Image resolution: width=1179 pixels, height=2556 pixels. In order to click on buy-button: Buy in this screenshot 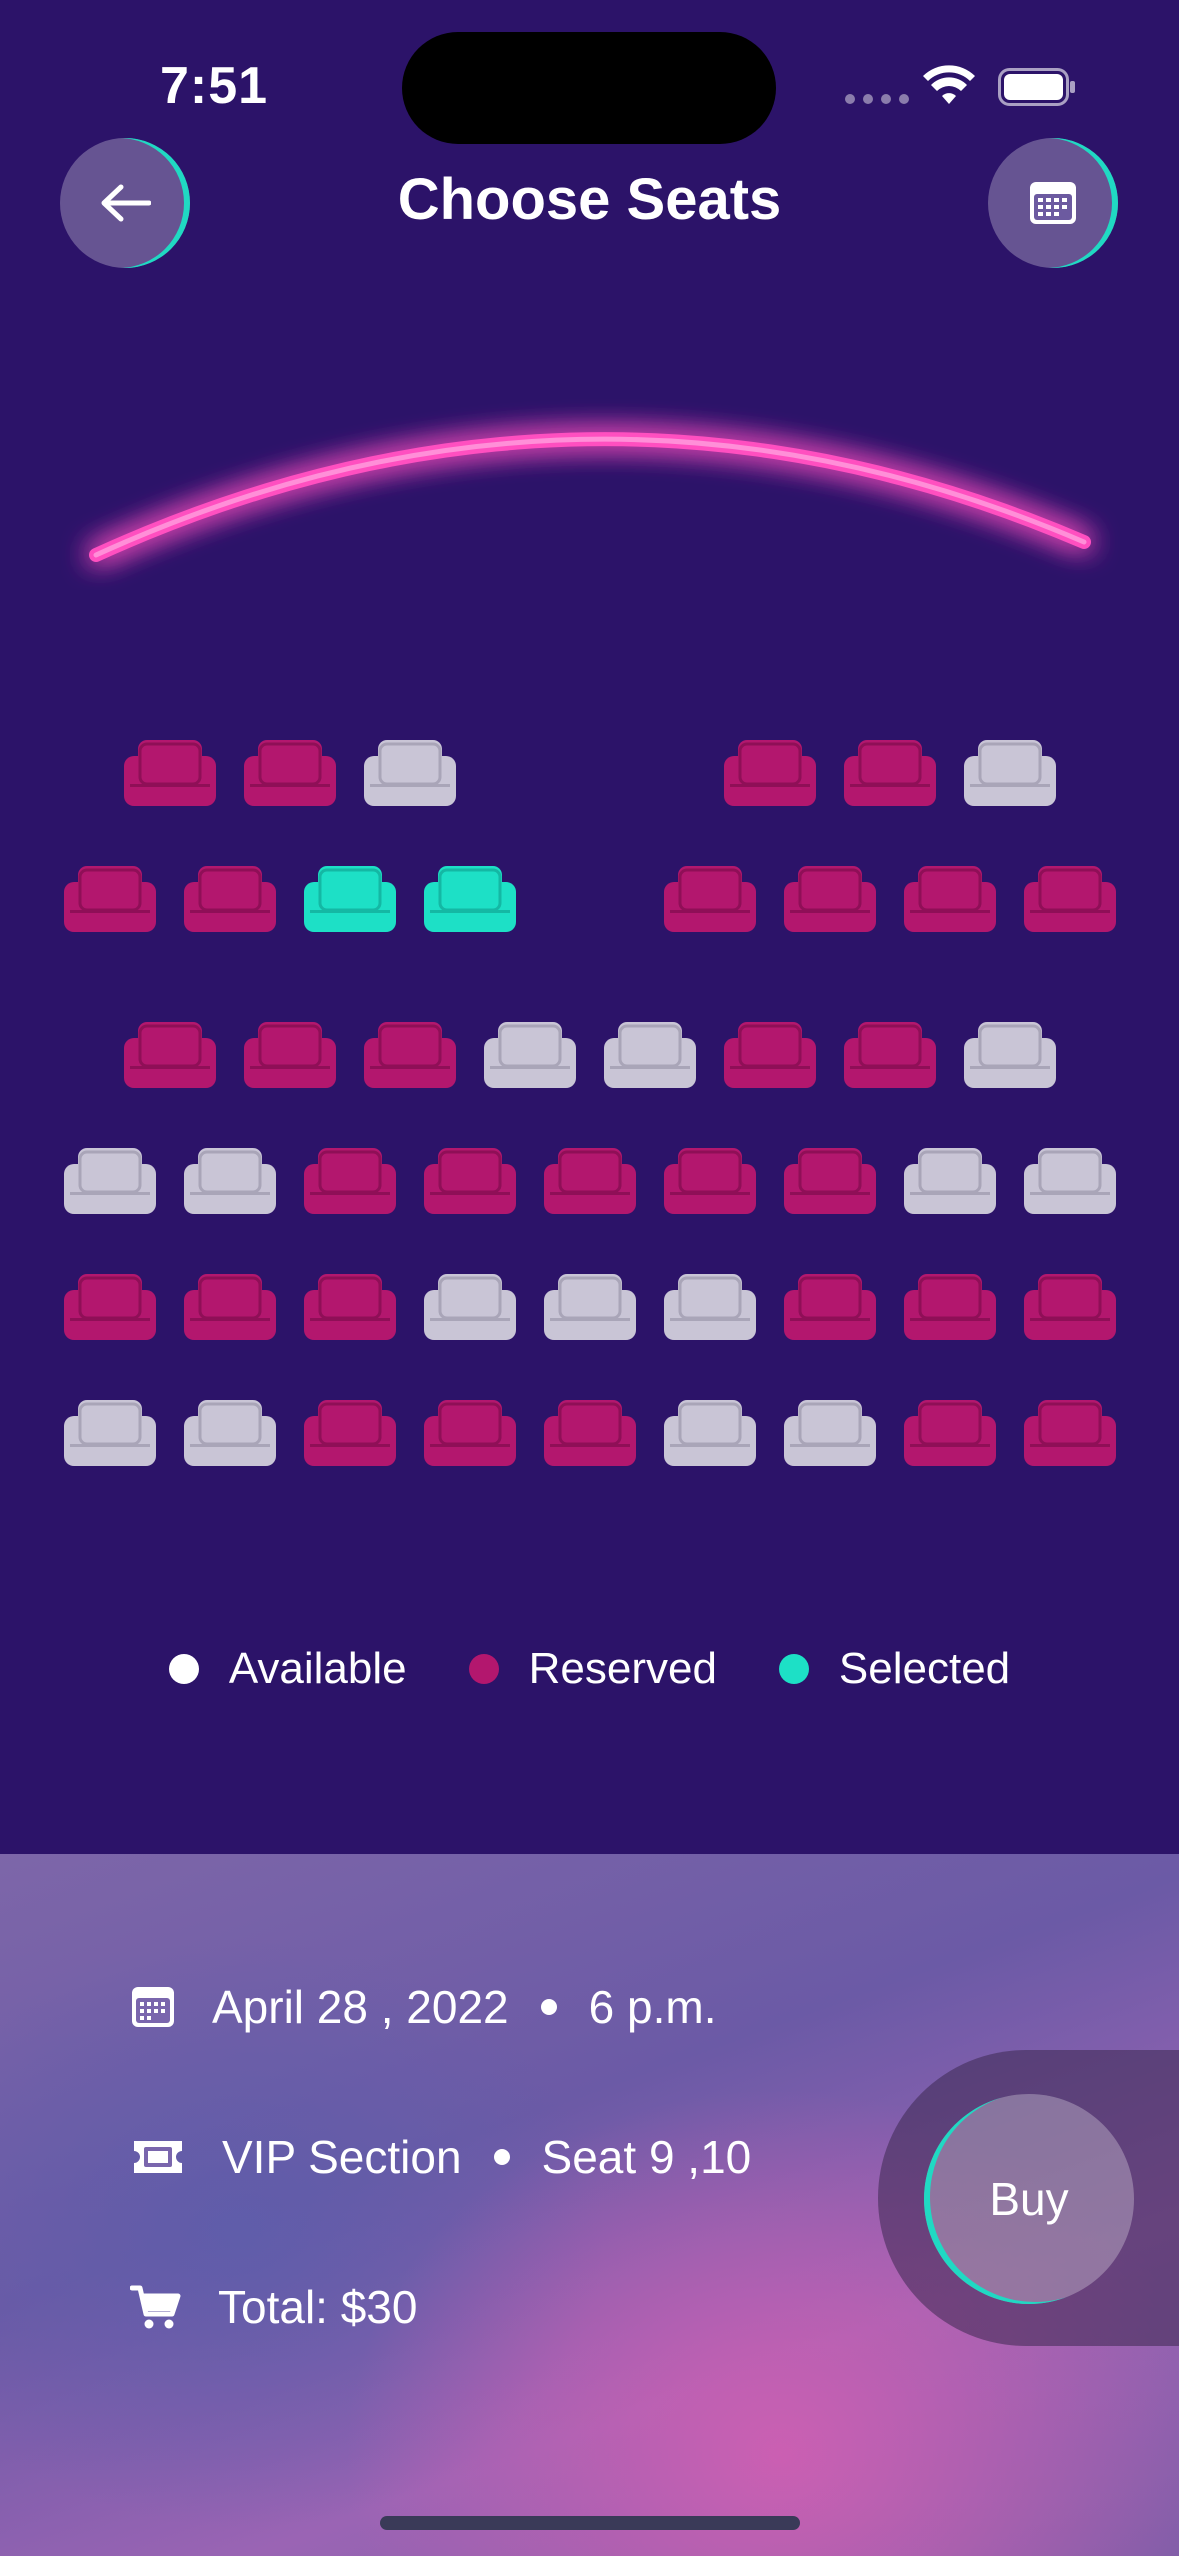, I will do `click(1029, 2199)`.